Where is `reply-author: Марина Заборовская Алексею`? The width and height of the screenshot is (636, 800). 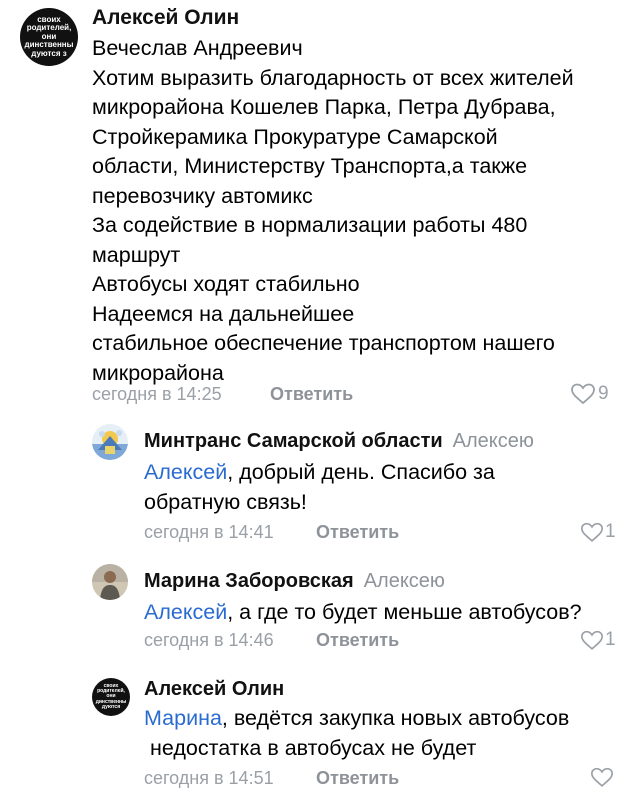
reply-author: Марина Заборовская Алексею is located at coordinates (294, 581).